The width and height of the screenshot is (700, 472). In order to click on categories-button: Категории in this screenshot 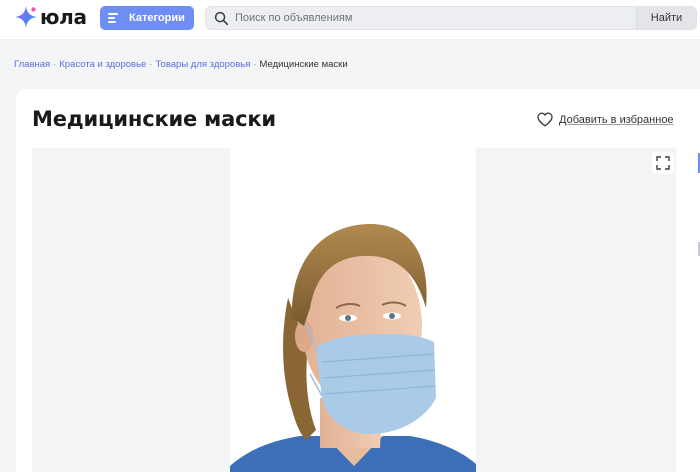, I will do `click(147, 18)`.